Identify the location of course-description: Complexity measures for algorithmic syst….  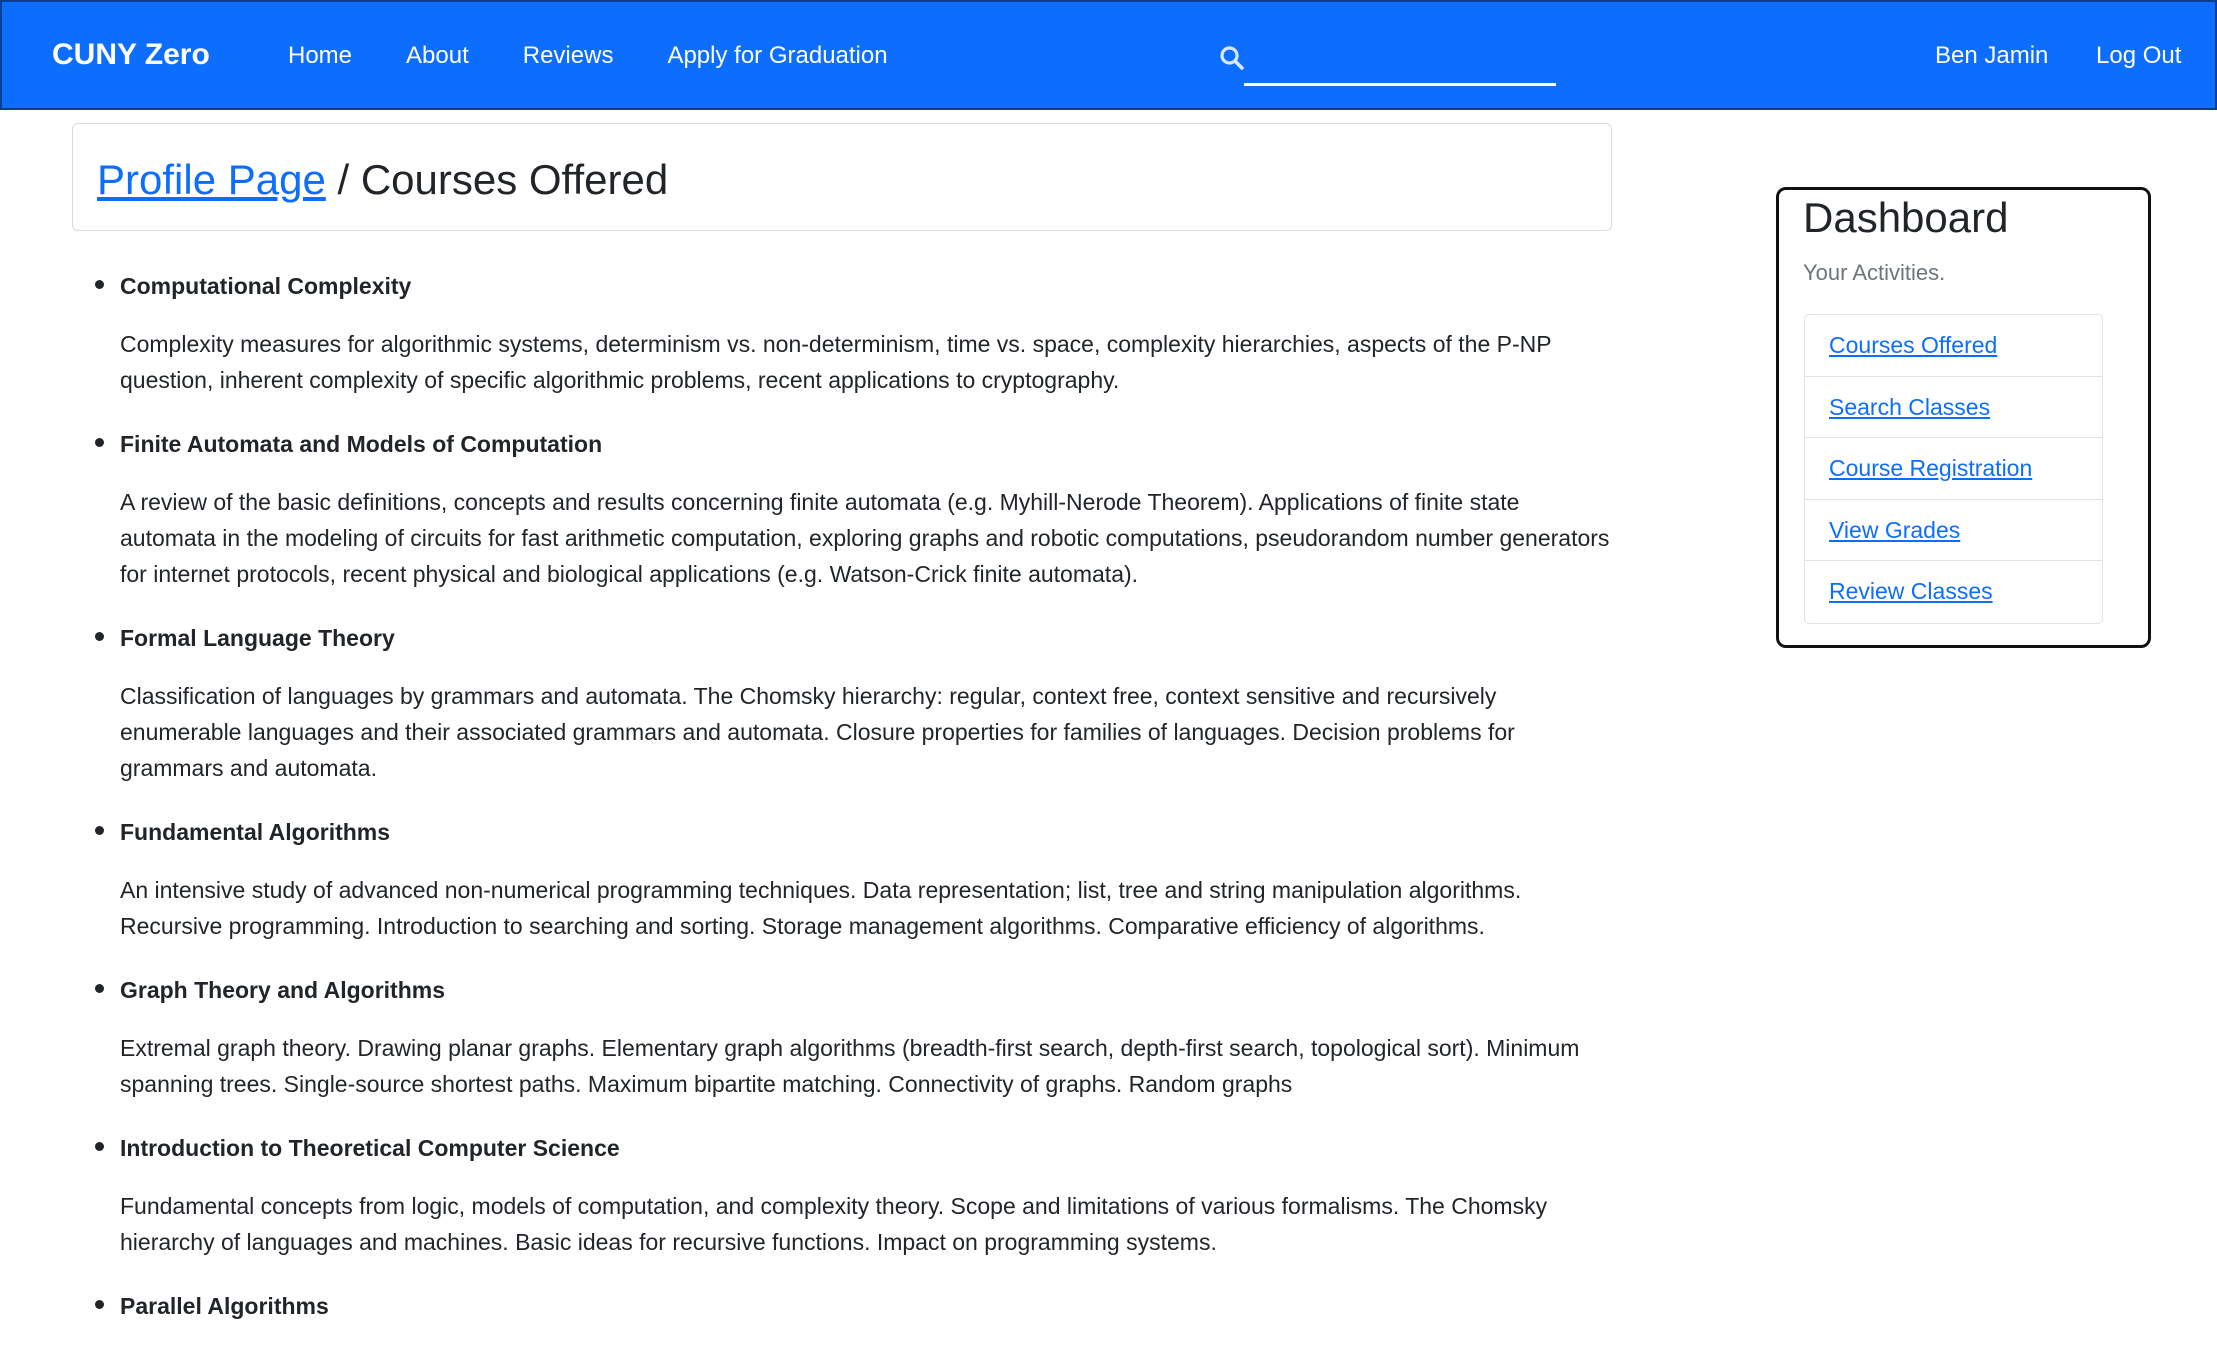
(836, 362).